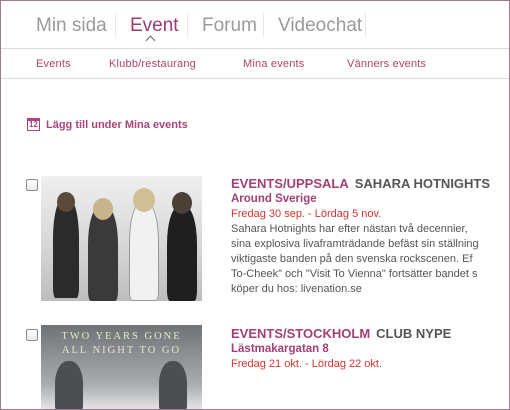 The height and width of the screenshot is (410, 510). I want to click on event-date: Fredag 21 okt. - Lördag 22 okt., so click(307, 364).